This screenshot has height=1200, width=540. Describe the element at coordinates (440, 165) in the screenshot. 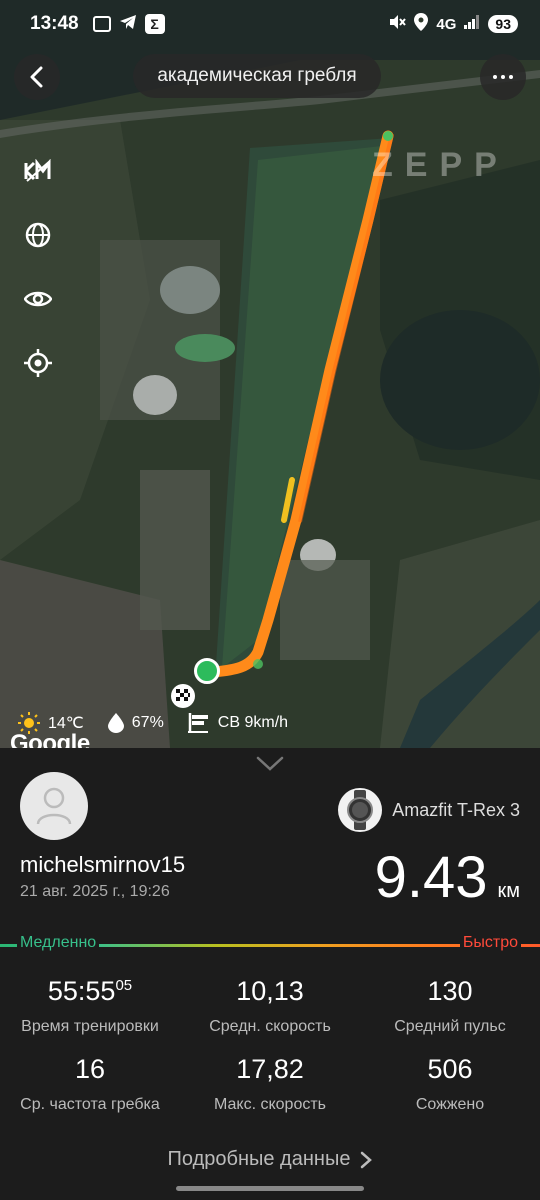

I see `zepp-logo: ZEPP` at that location.